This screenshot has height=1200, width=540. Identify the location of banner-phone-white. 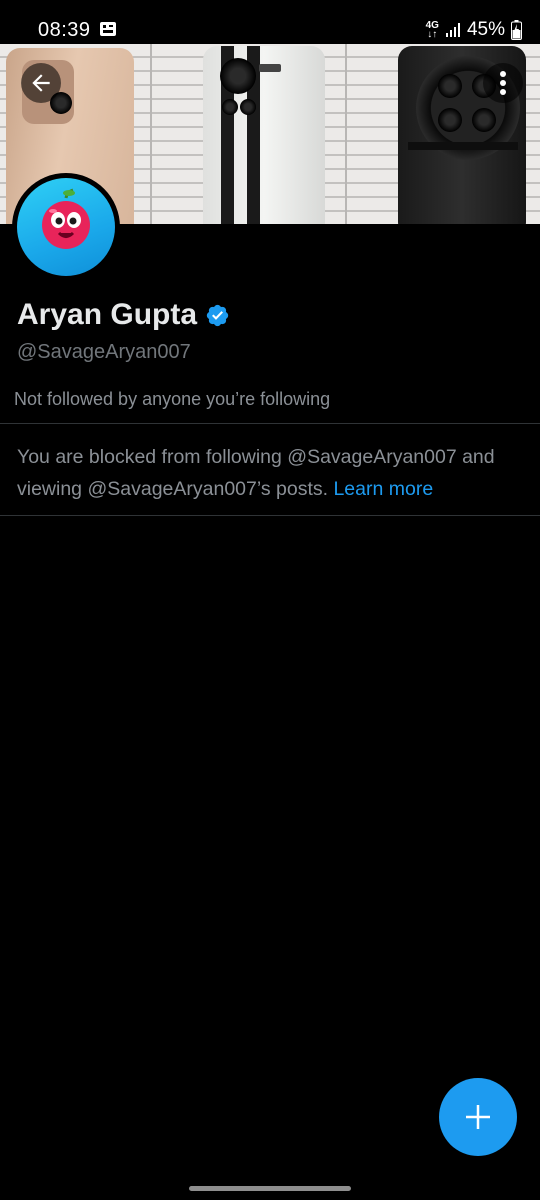
(264, 135).